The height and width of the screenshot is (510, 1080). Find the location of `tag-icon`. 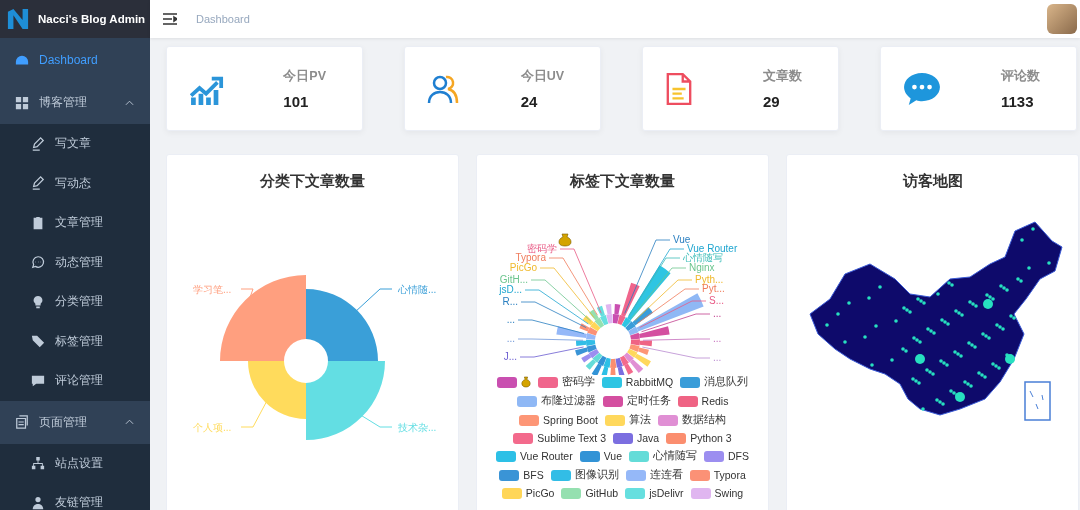

tag-icon is located at coordinates (38, 341).